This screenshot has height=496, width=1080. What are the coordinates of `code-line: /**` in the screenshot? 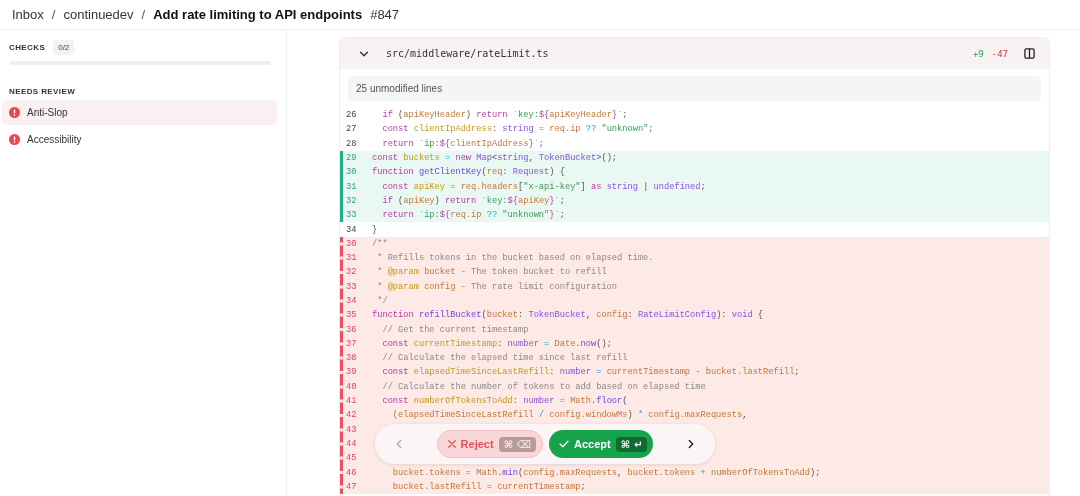 It's located at (380, 243).